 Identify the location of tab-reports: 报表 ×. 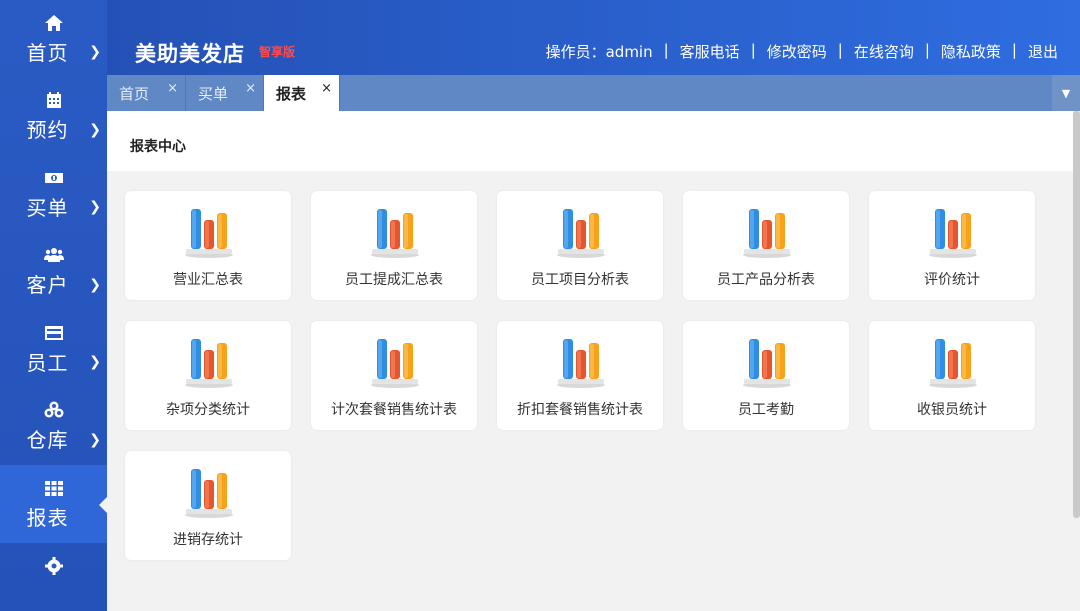
(302, 93).